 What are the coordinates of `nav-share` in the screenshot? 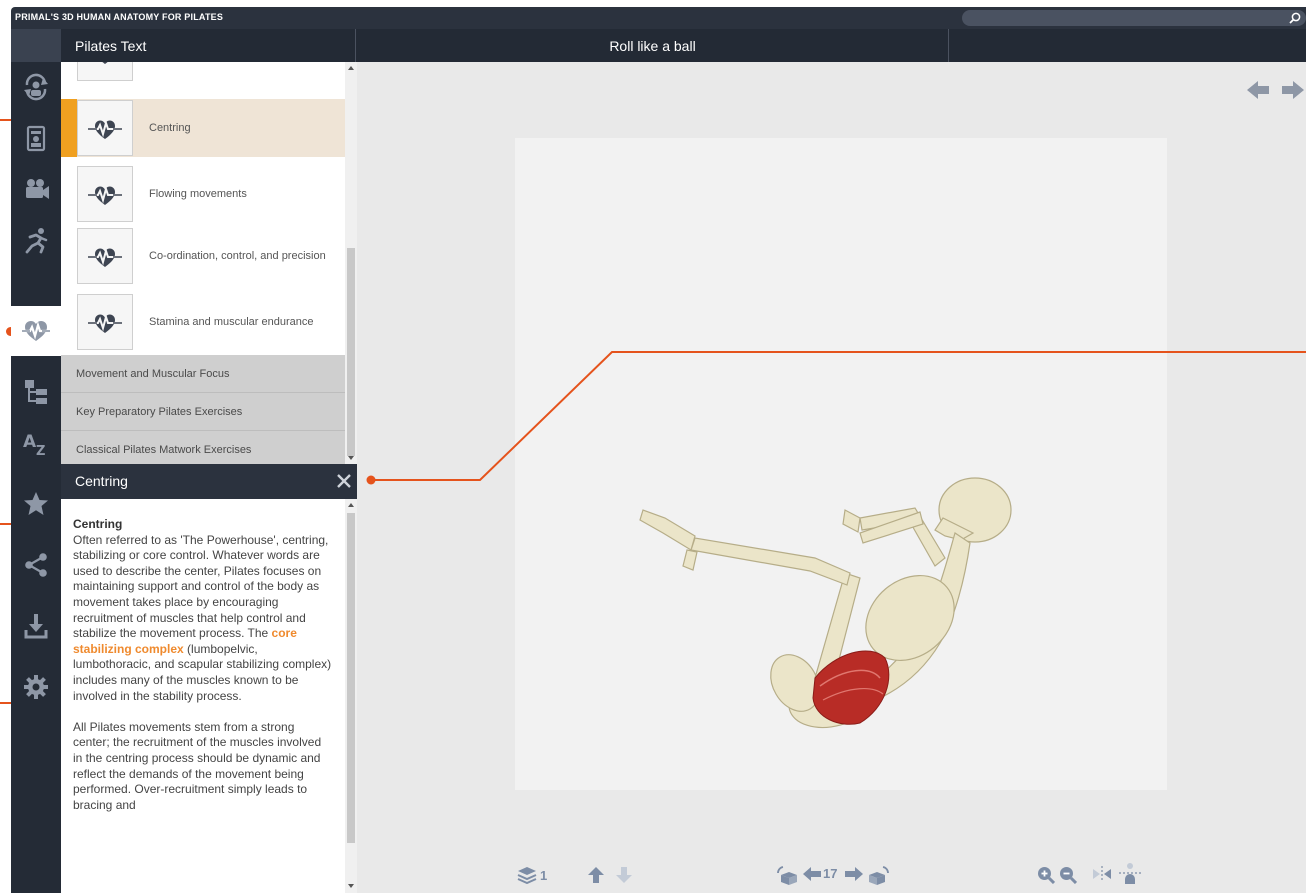 It's located at (36, 565).